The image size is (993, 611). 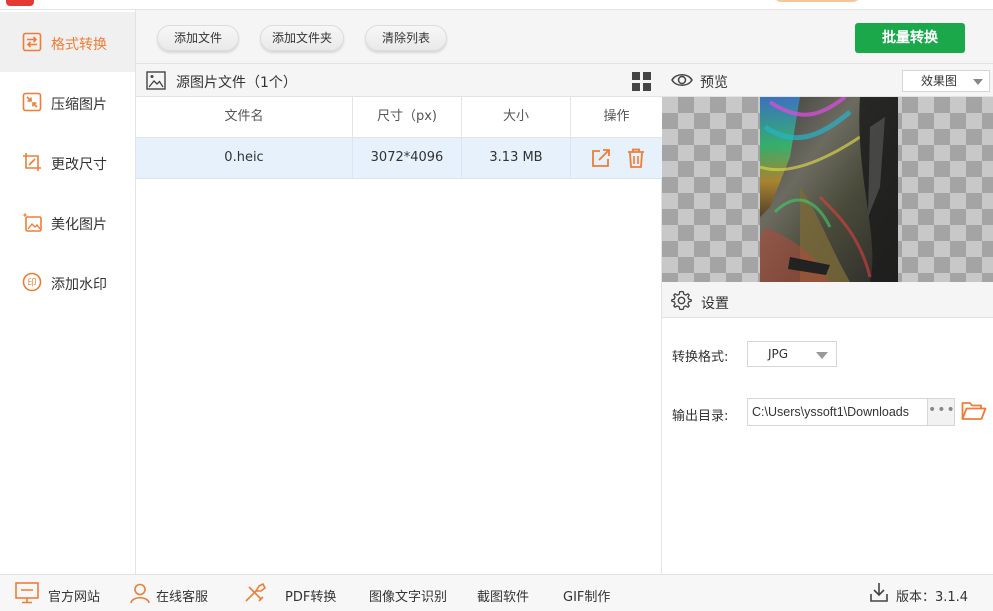 What do you see at coordinates (586, 595) in the screenshot?
I see `gif-maker-link: GIF制作` at bounding box center [586, 595].